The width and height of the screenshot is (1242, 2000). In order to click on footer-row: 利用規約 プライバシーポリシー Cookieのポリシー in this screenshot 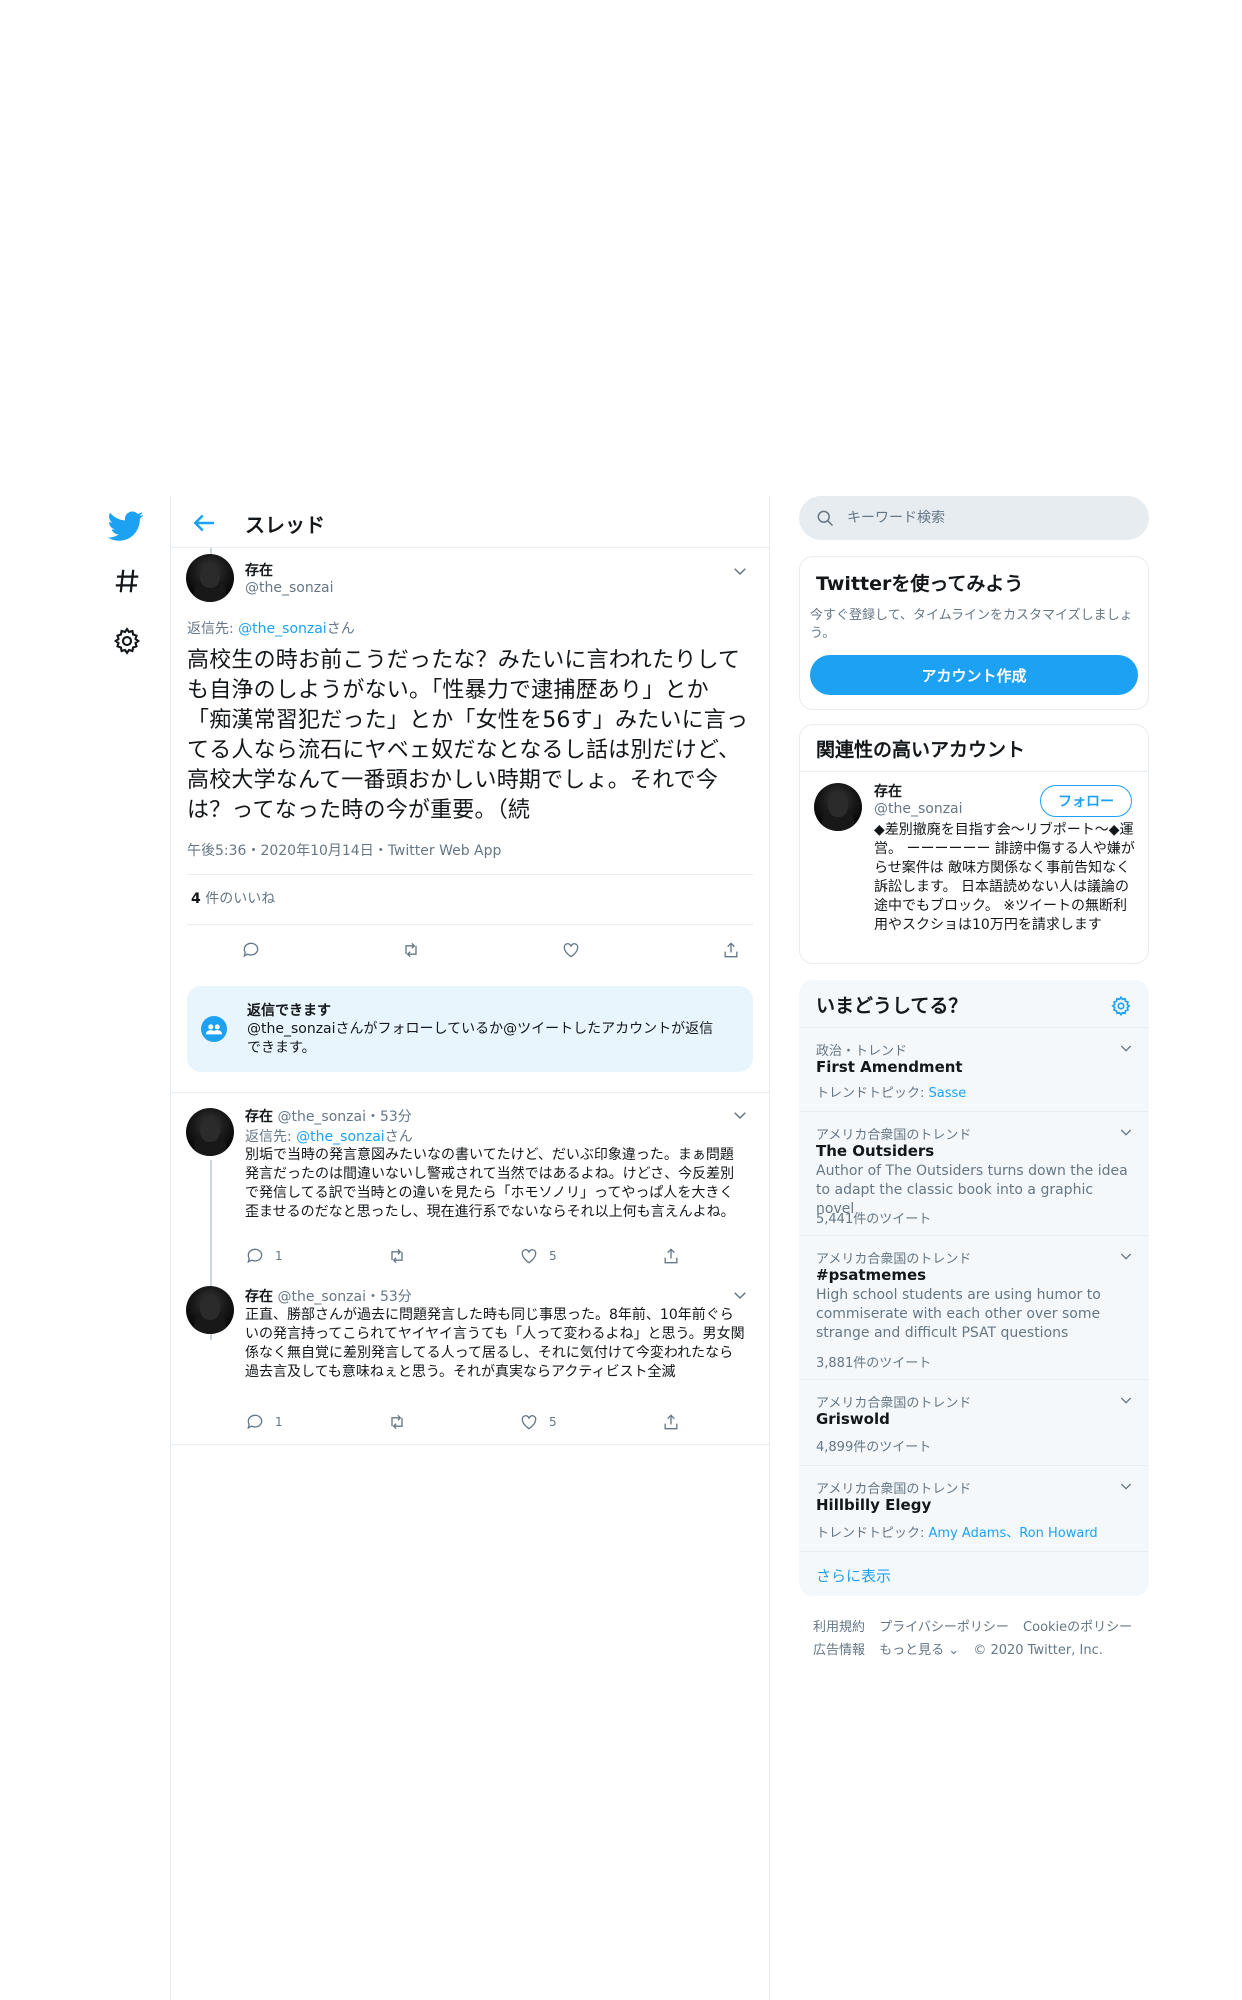, I will do `click(978, 1627)`.